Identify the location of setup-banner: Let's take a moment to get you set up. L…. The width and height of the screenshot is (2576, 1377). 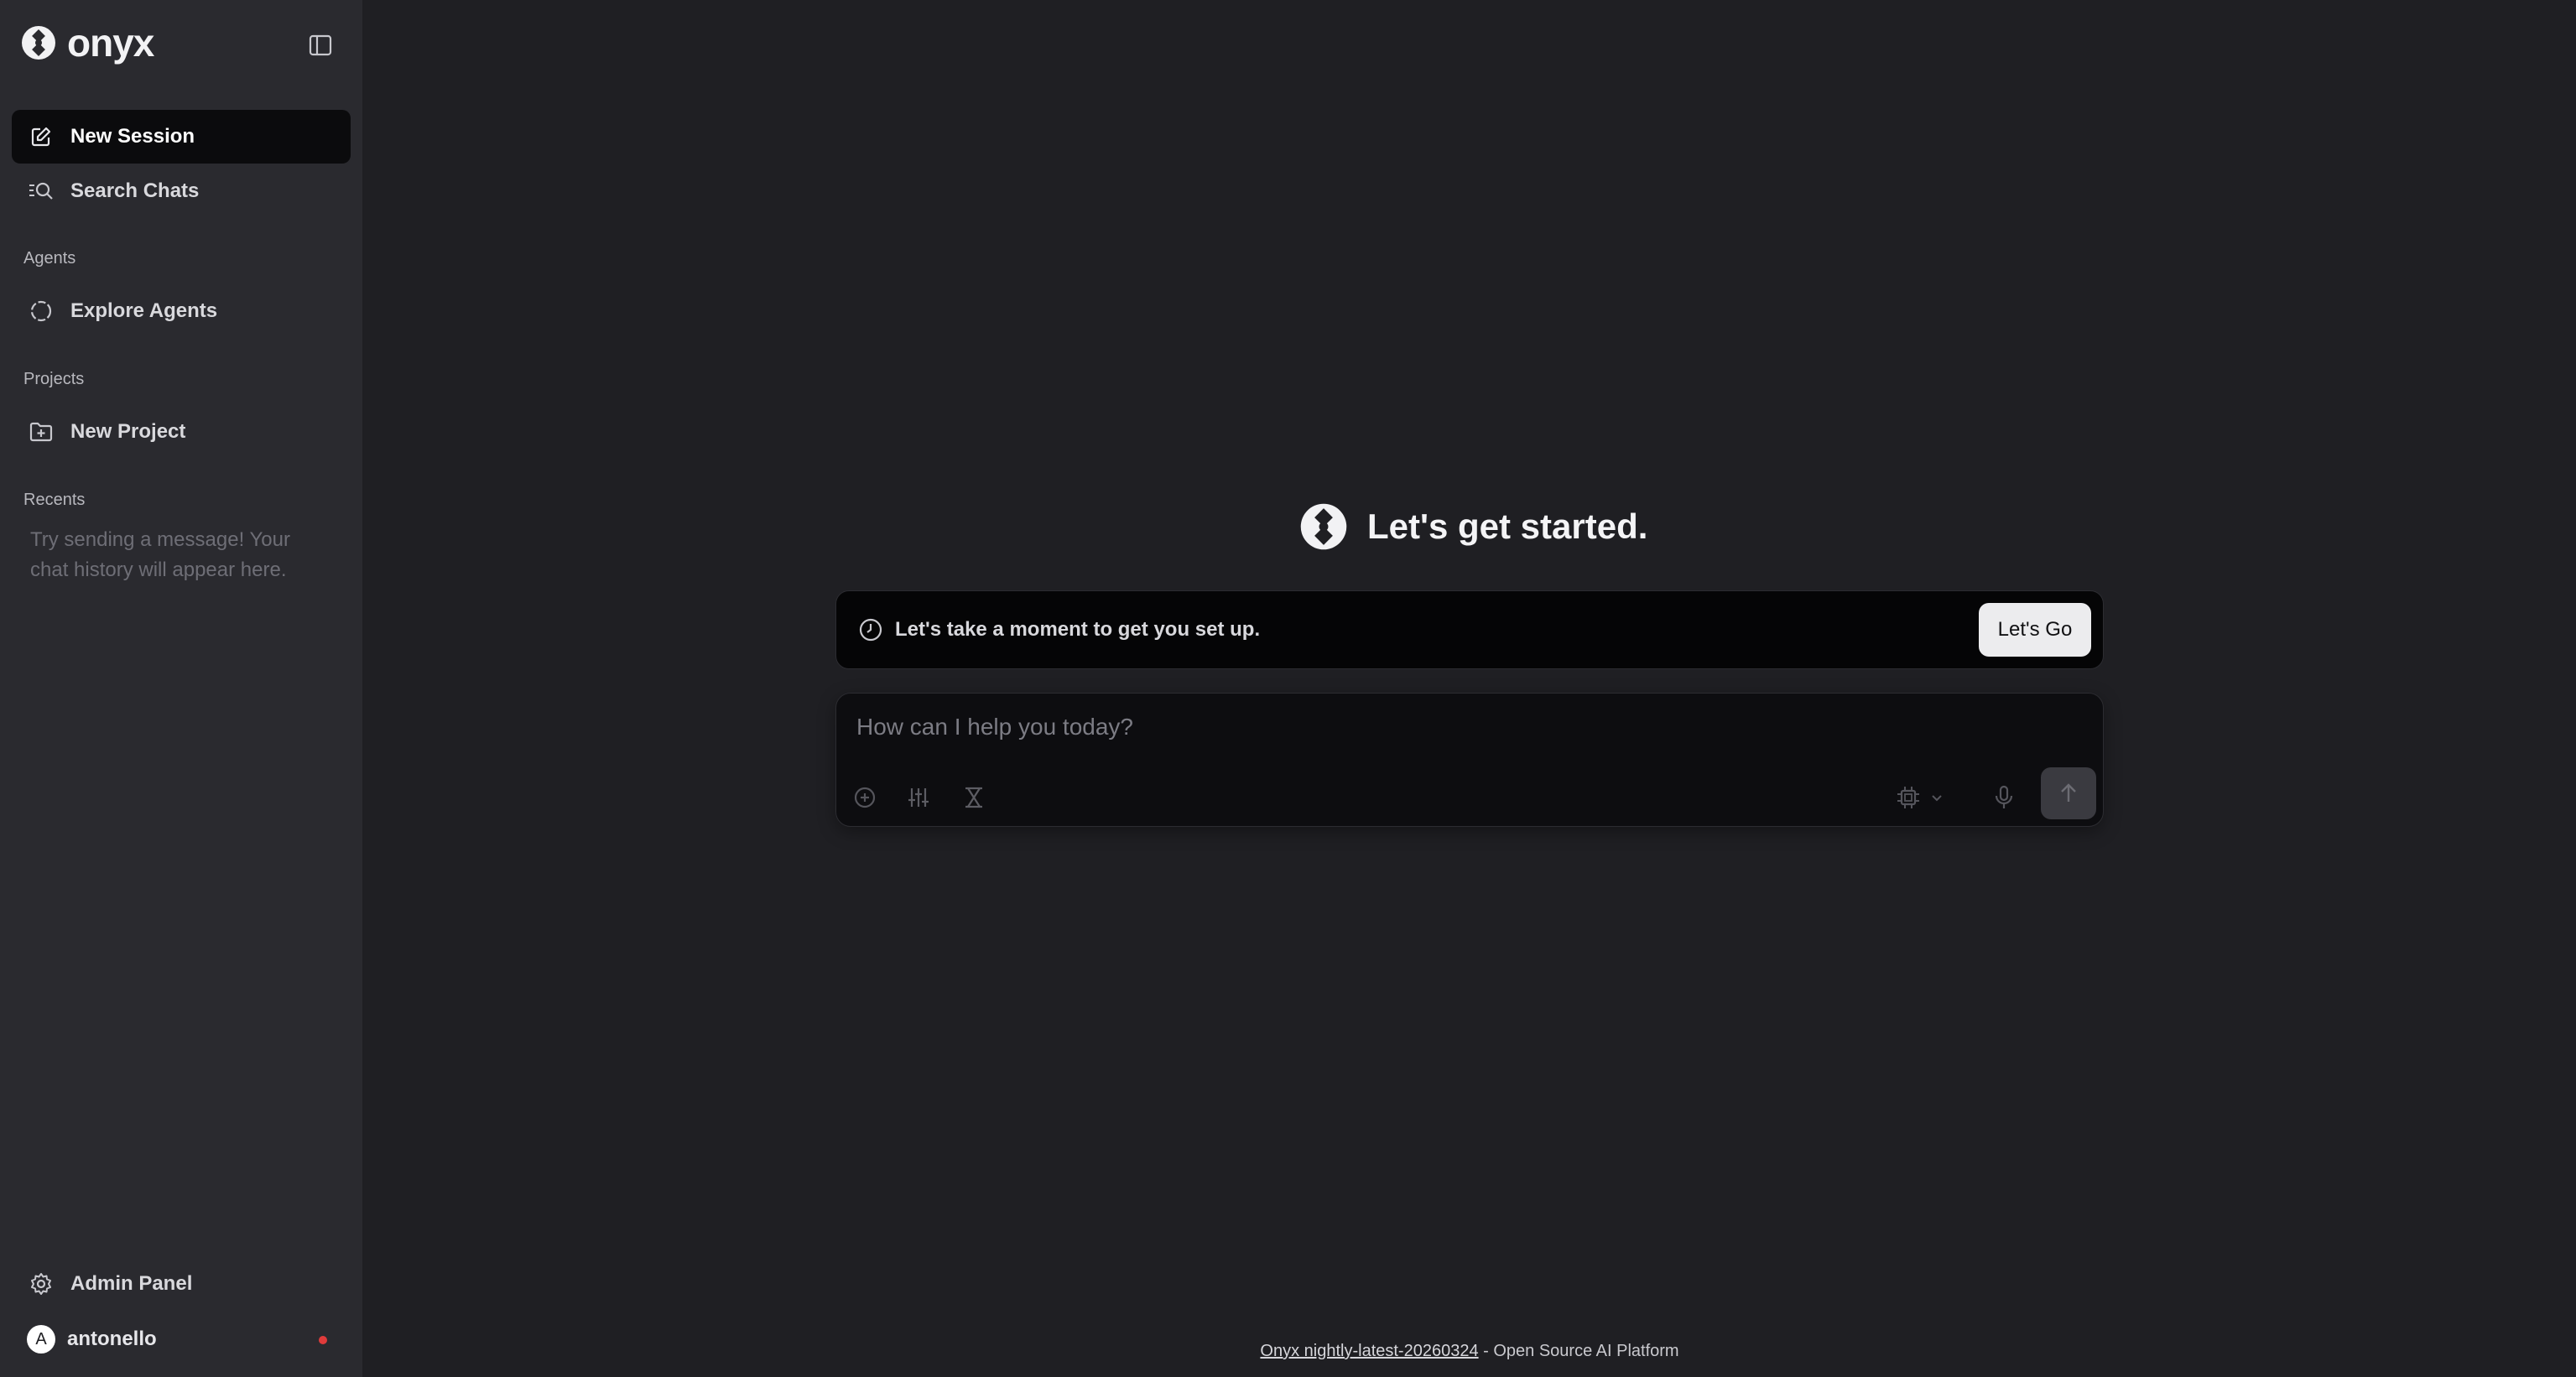
(1469, 629).